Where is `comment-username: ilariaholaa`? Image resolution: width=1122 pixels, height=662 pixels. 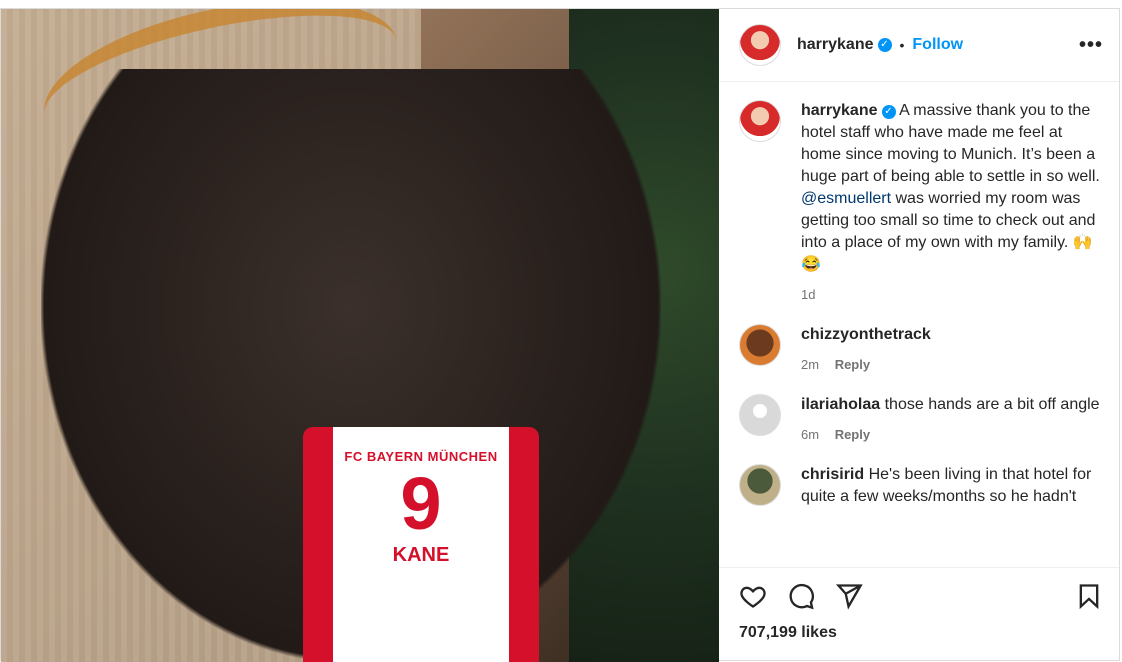
comment-username: ilariaholaa is located at coordinates (840, 404).